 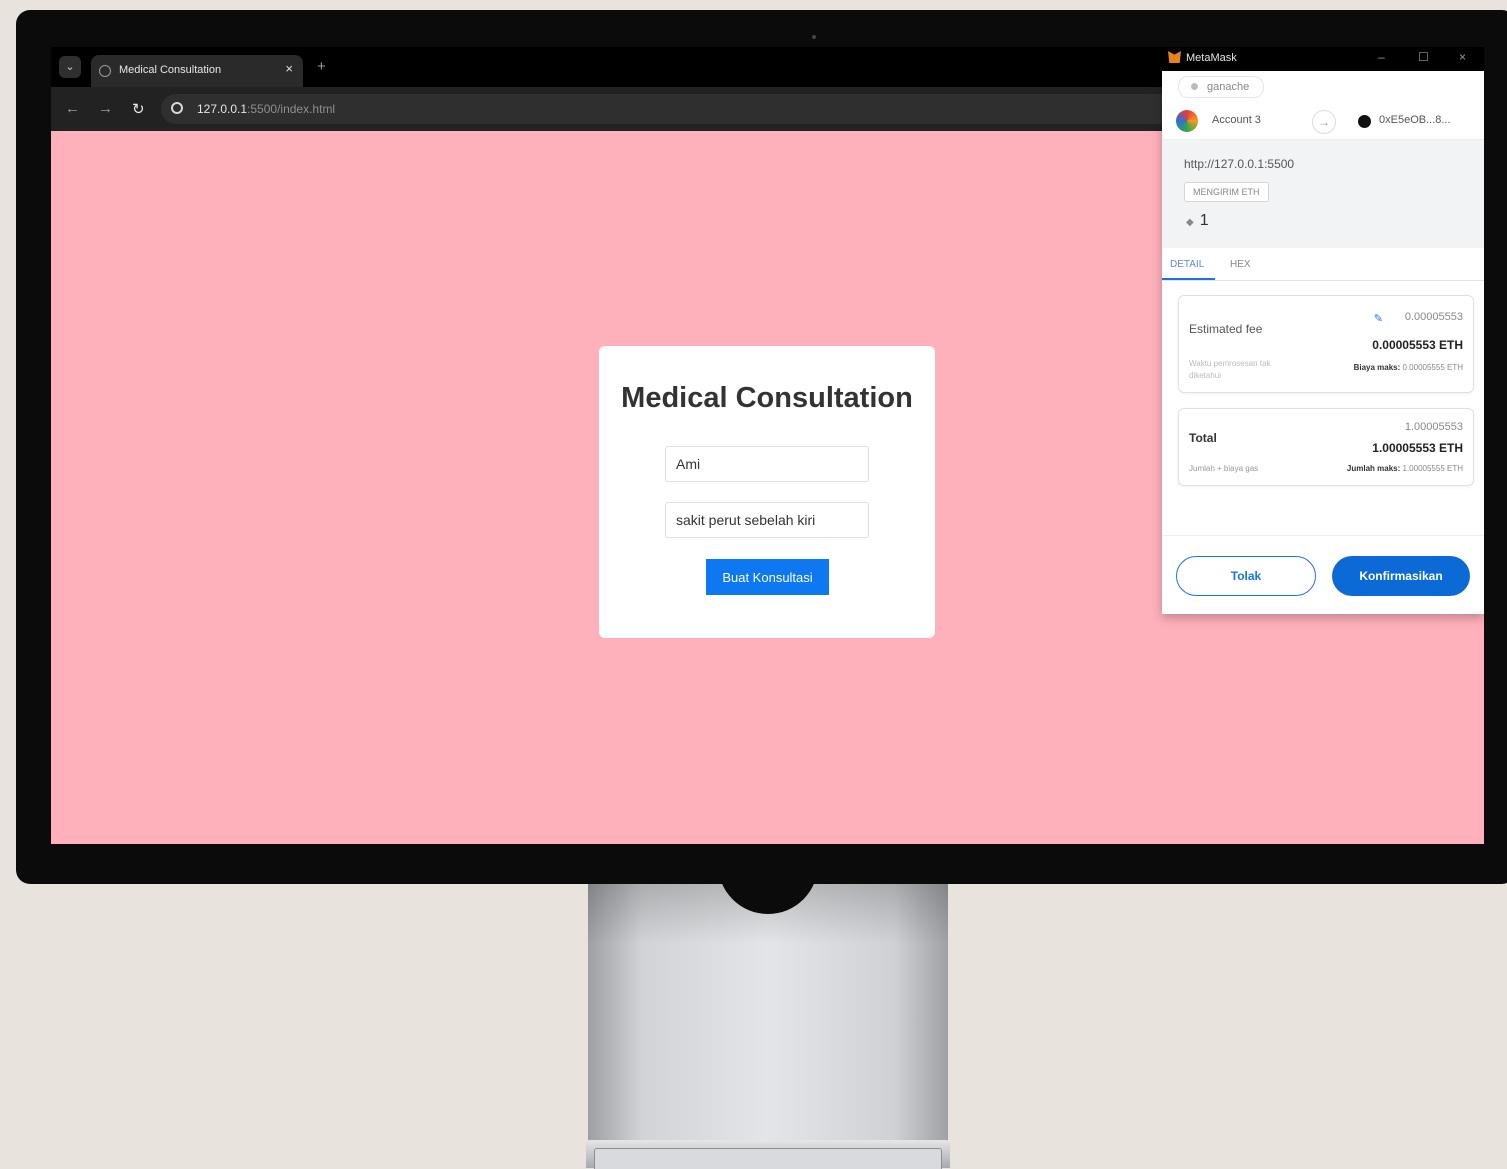 What do you see at coordinates (1226, 329) in the screenshot?
I see `fee-label: Estimated fee` at bounding box center [1226, 329].